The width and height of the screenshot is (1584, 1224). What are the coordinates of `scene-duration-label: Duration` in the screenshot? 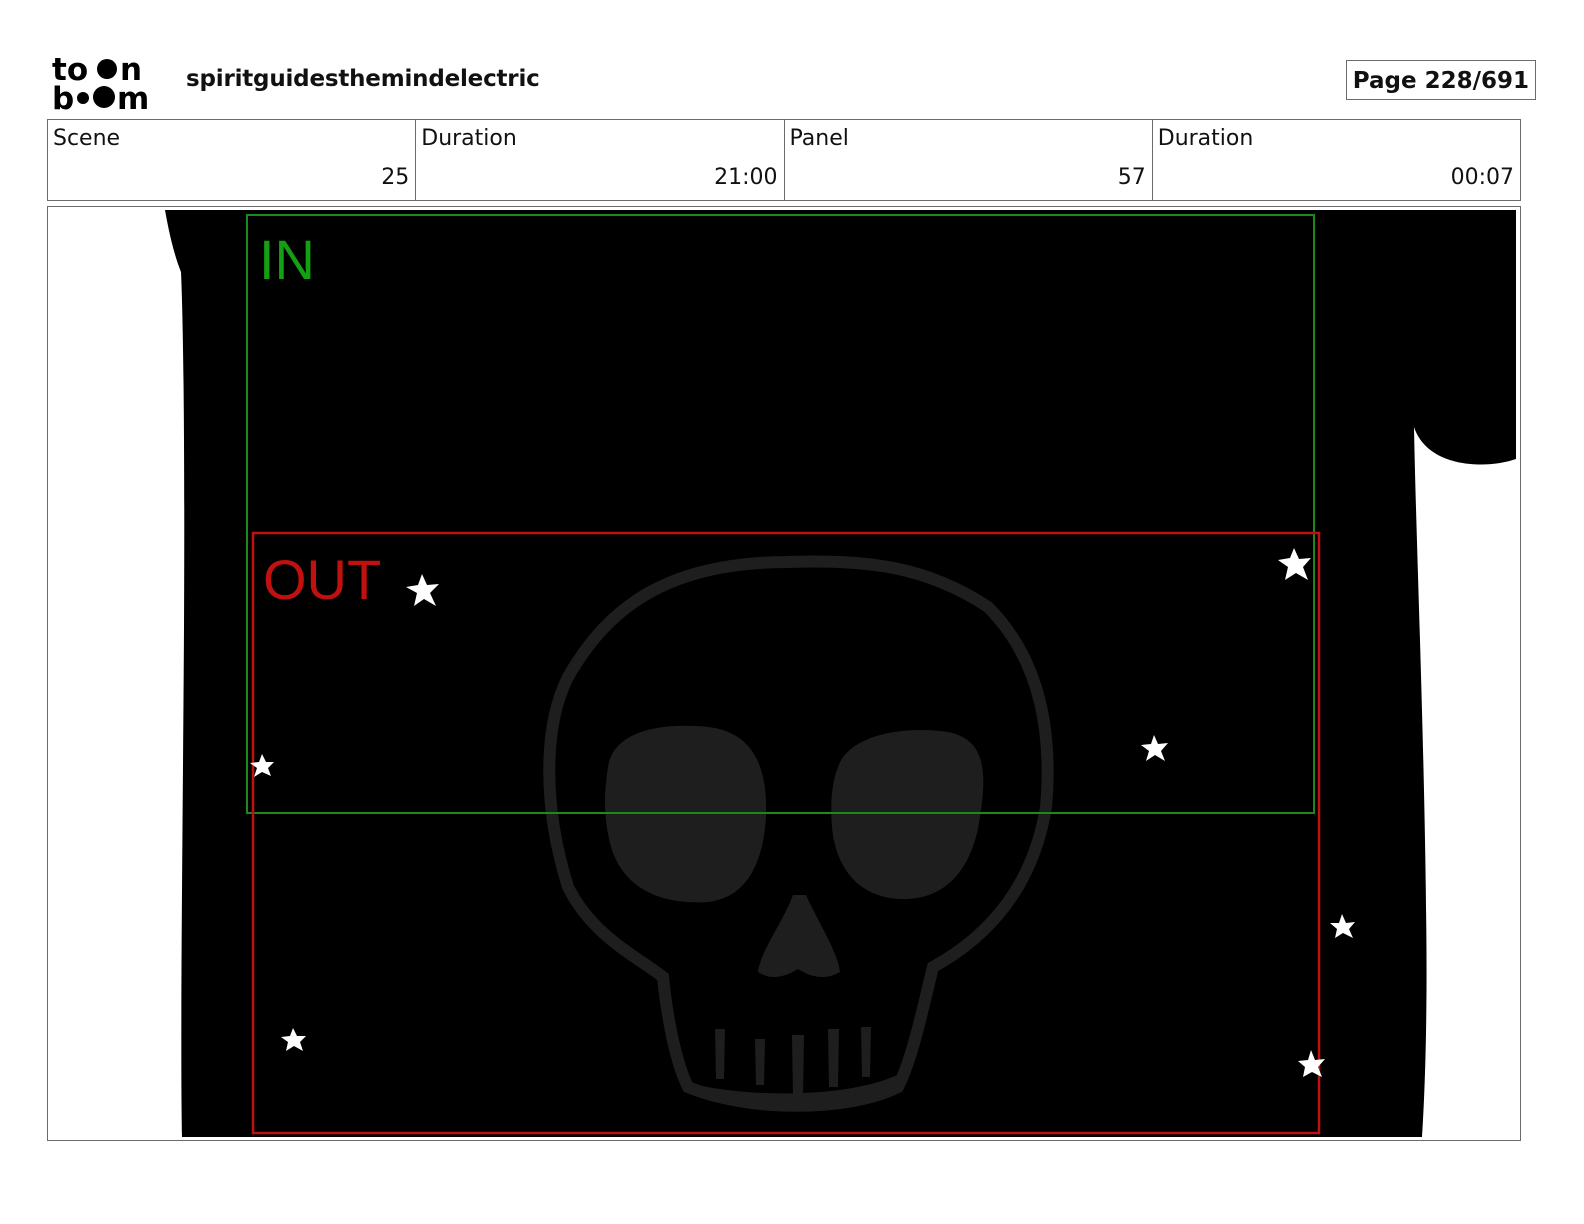 It's located at (469, 138).